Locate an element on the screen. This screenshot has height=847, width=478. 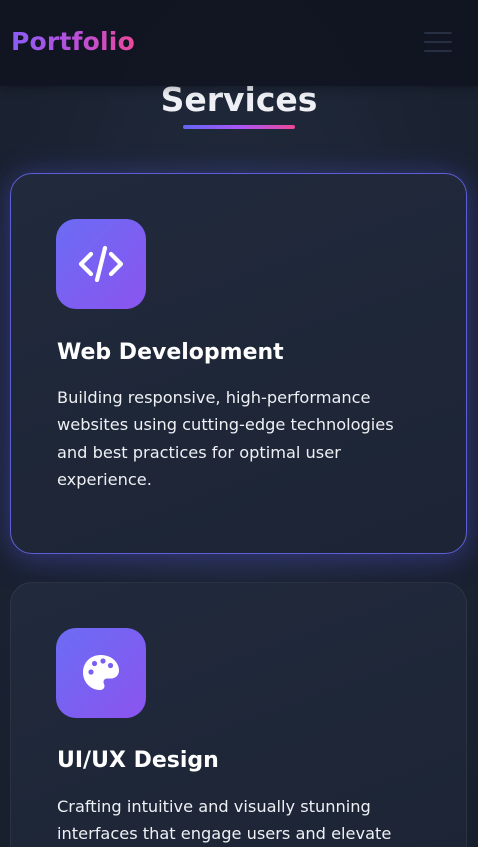
logo: Portfolio is located at coordinates (73, 41).